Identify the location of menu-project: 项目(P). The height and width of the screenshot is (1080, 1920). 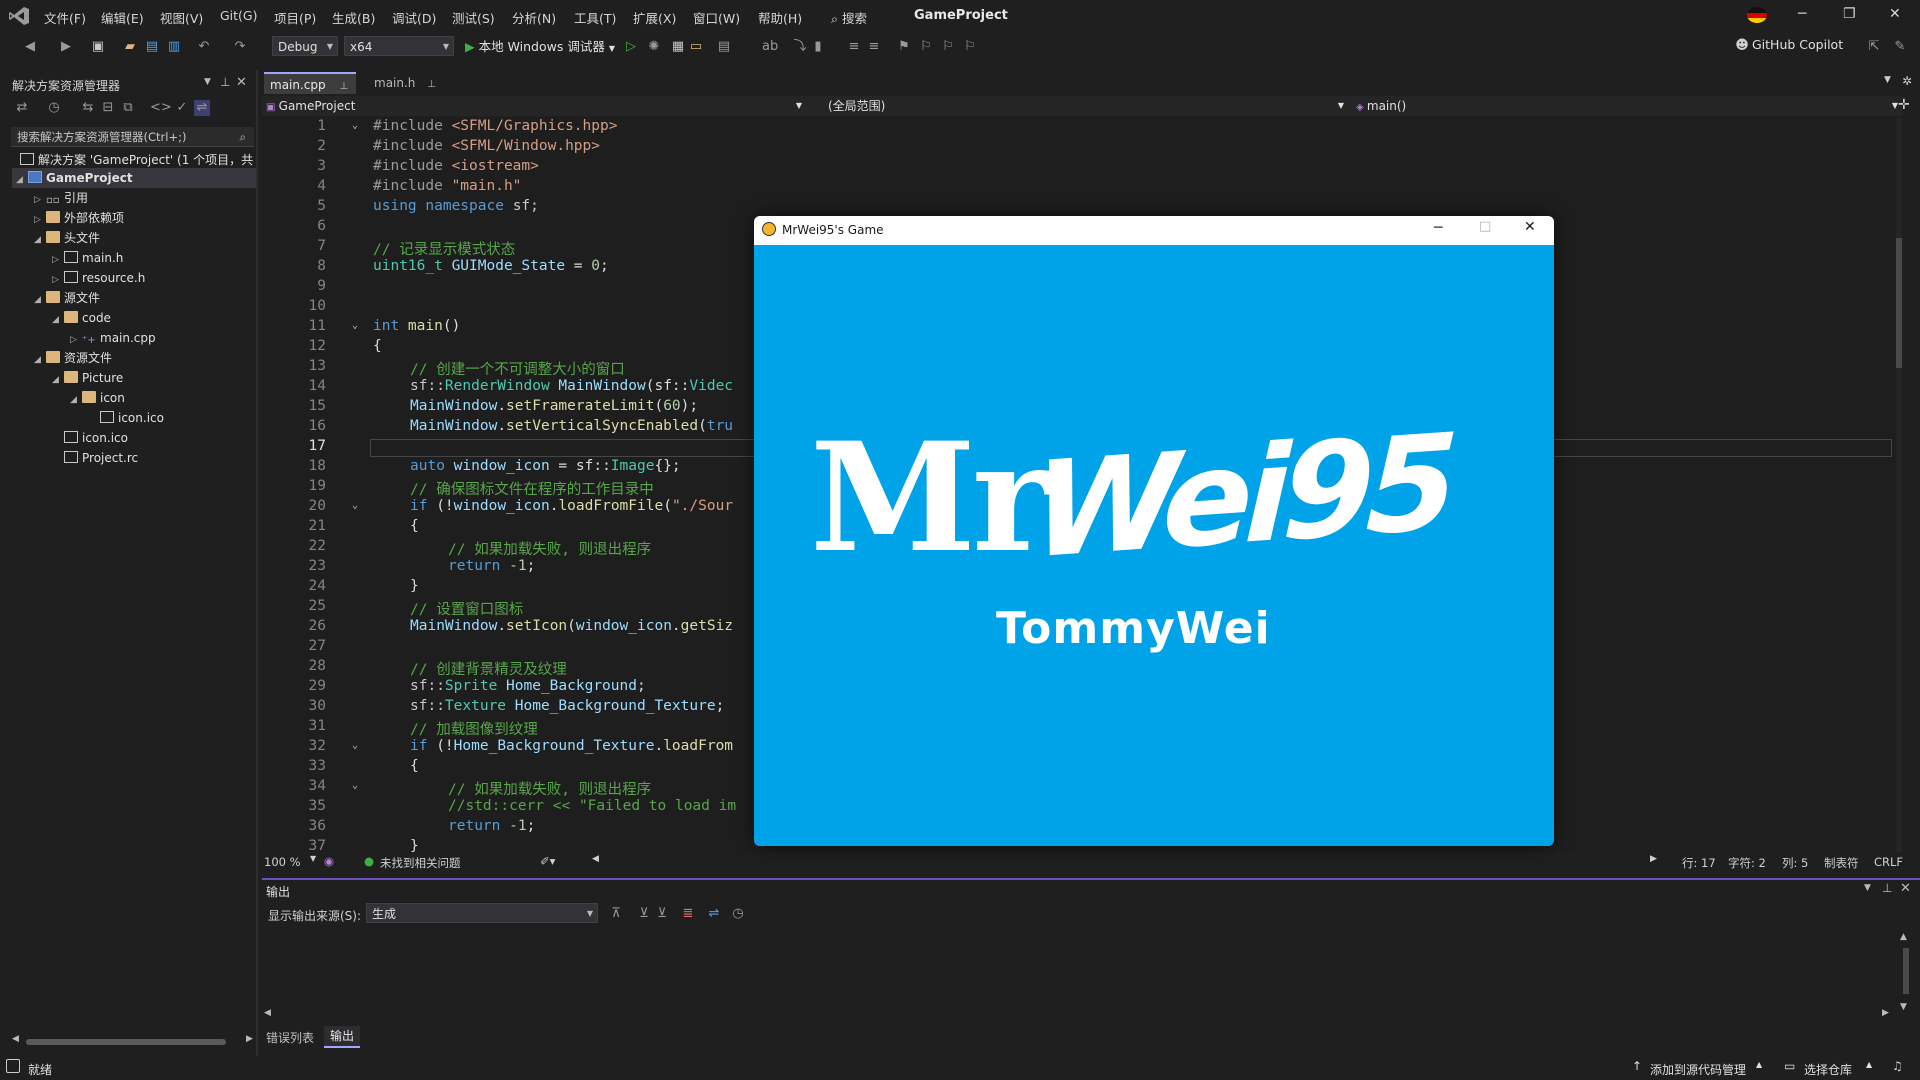
(295, 17).